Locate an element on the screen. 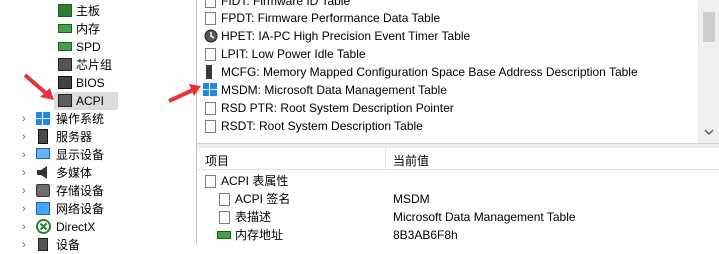 Image resolution: width=719 pixels, height=254 pixels. tree-item-motherboard: 主板 is located at coordinates (98, 11).